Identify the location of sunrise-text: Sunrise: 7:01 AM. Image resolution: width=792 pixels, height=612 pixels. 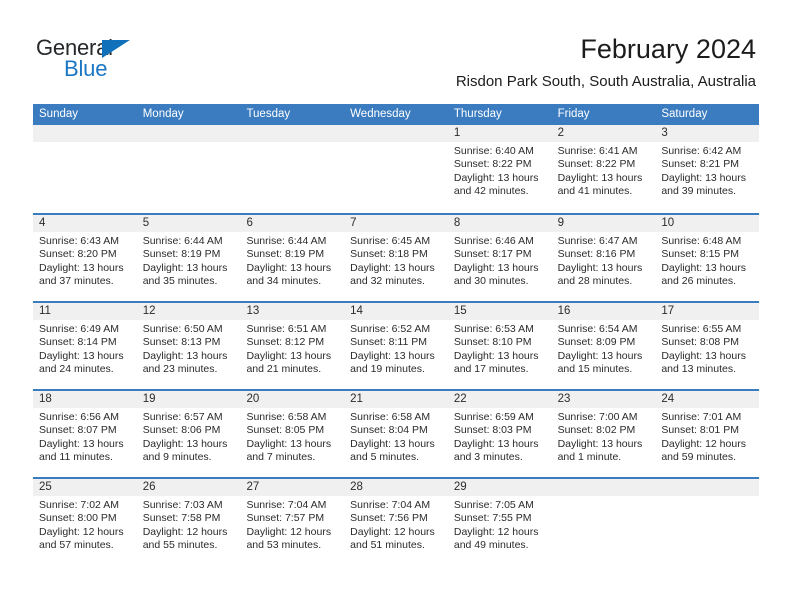
(701, 417).